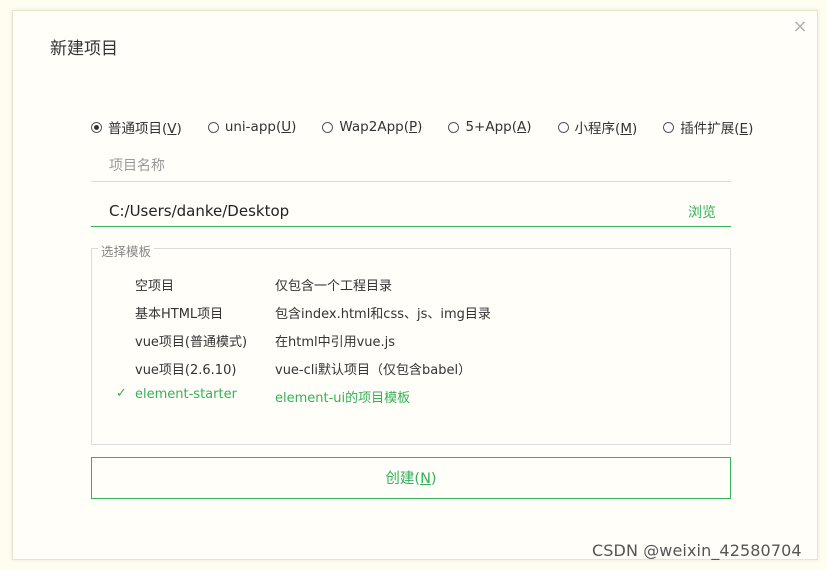 Image resolution: width=827 pixels, height=570 pixels. I want to click on template-name: vue项目(2.6.10), so click(186, 370).